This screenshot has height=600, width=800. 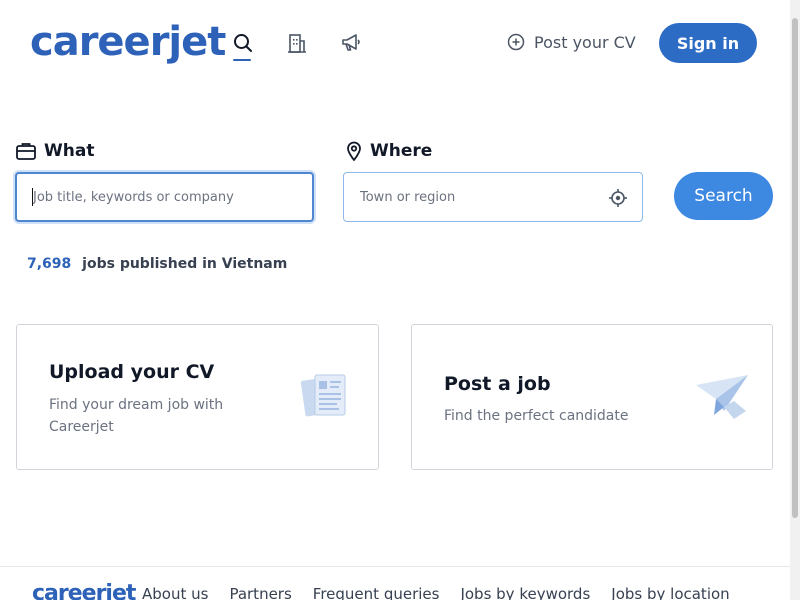 I want to click on building-icon, so click(x=297, y=43).